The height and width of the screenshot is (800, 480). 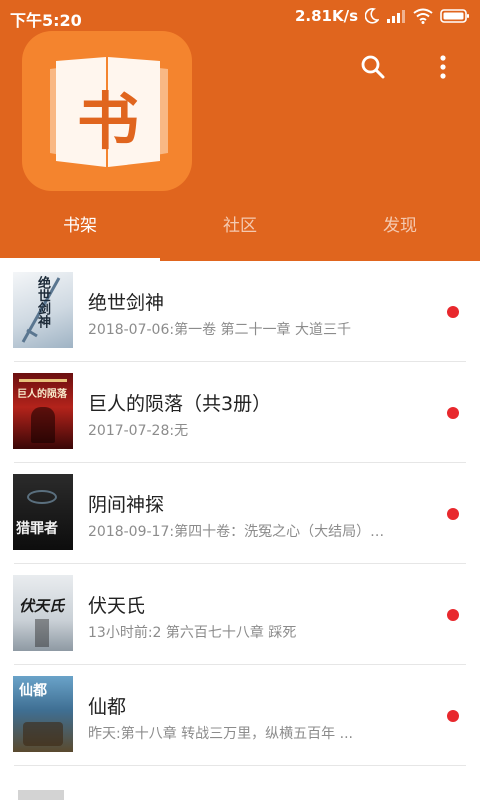 I want to click on book-update-info: 2018-07-06:第一卷 第二十一章 大道三千, so click(x=219, y=330).